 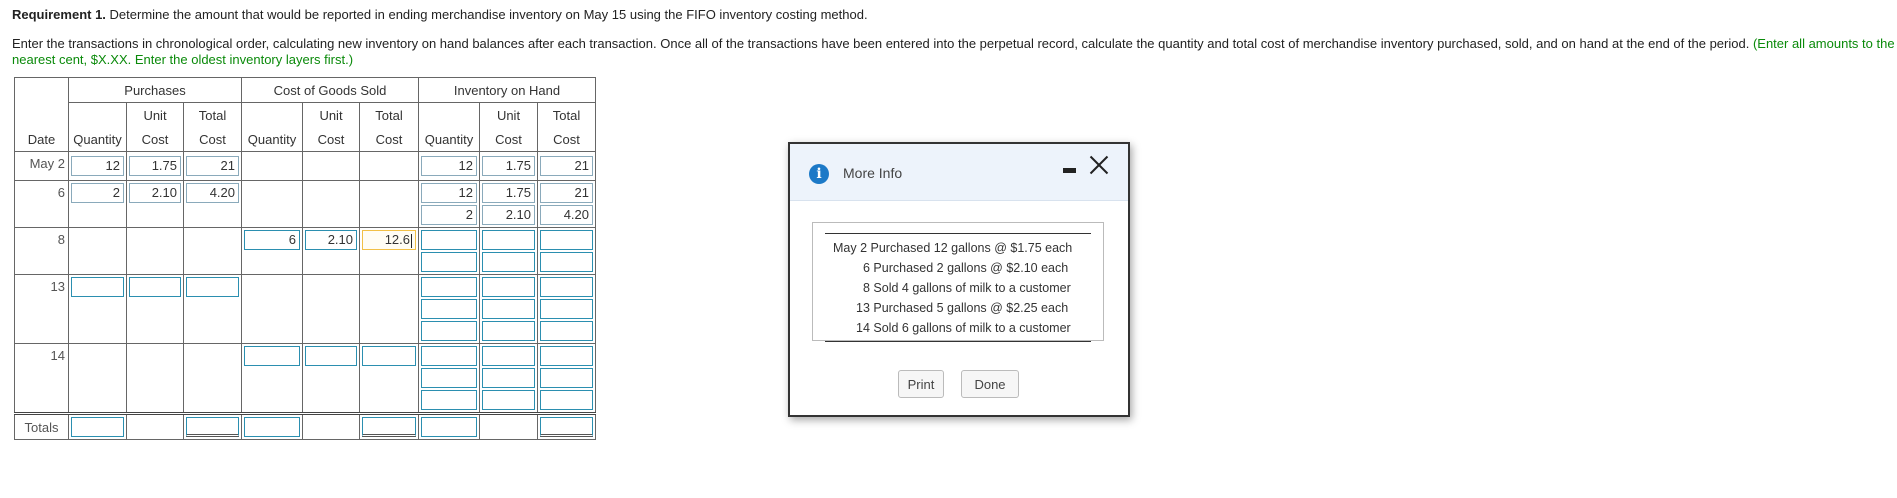 What do you see at coordinates (305, 166) in the screenshot?
I see `table-row: May 2 12 1.75 21 12 1.75 21` at bounding box center [305, 166].